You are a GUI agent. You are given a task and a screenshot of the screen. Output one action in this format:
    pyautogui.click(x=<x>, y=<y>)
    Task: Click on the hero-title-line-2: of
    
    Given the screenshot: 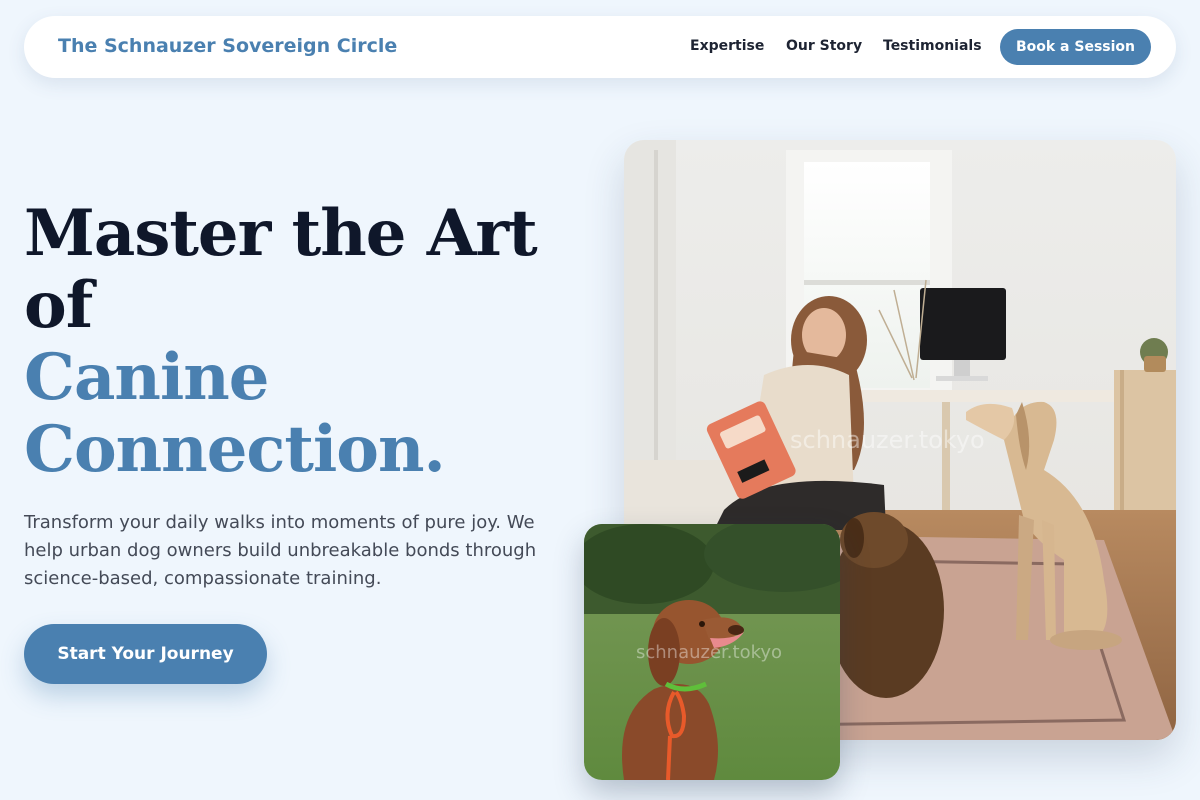 What is the action you would take?
    pyautogui.click(x=58, y=305)
    